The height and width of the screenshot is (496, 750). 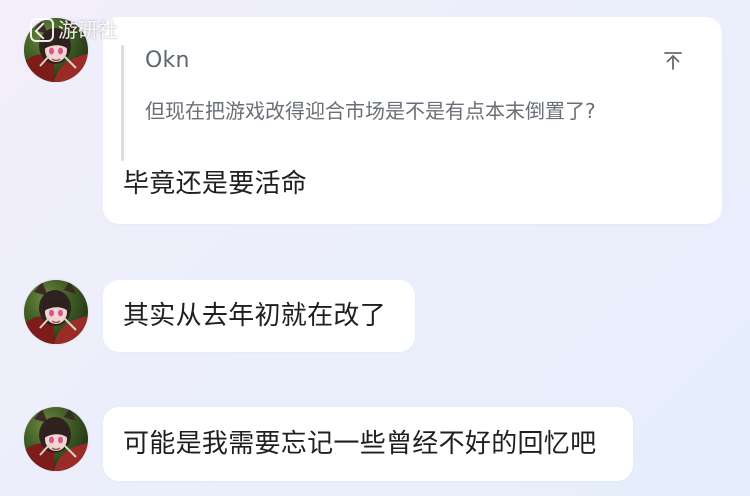 What do you see at coordinates (122, 103) in the screenshot?
I see `quote-bar` at bounding box center [122, 103].